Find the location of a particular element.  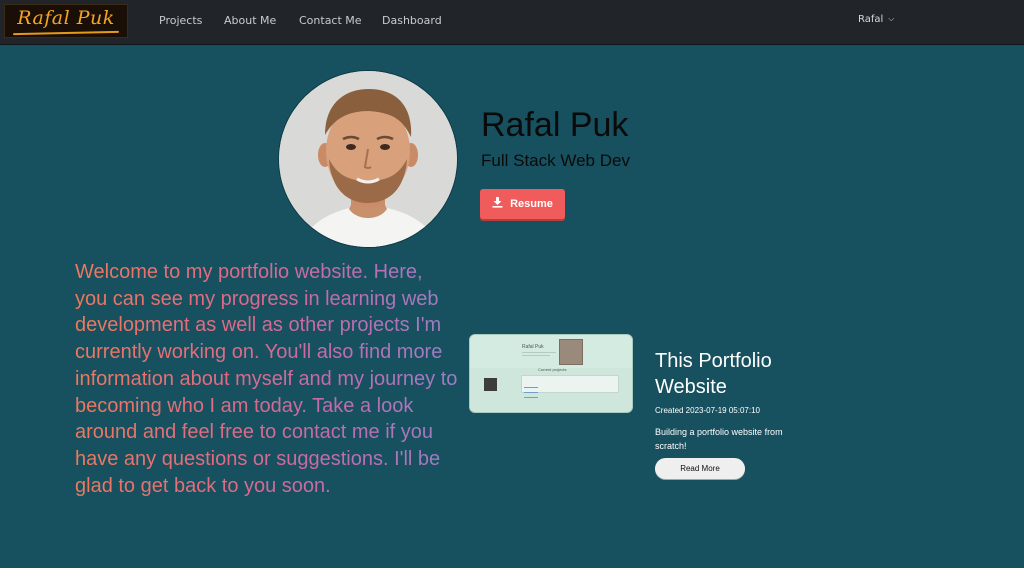

brand-logo-text: Rafal Puk is located at coordinates (66, 18).